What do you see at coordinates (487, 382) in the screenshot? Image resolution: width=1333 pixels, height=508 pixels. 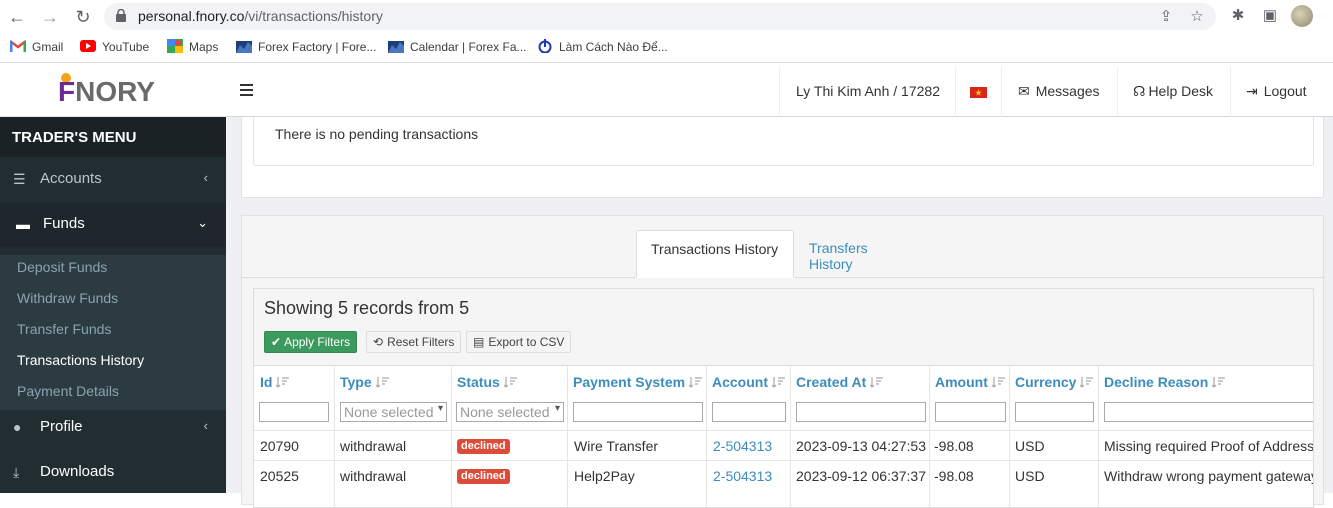 I see `column-header-status: Status` at bounding box center [487, 382].